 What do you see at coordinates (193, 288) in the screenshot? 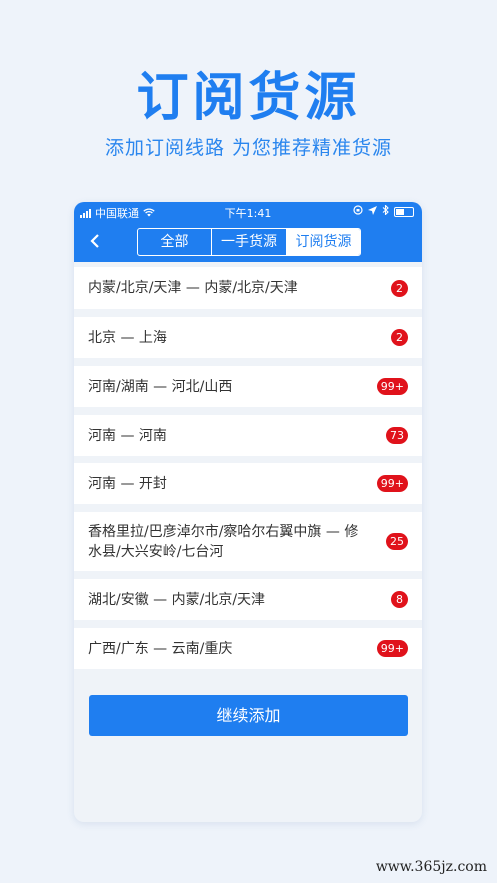
I see `route-text: 内蒙/北京/天津 — 内蒙/北京/天津` at bounding box center [193, 288].